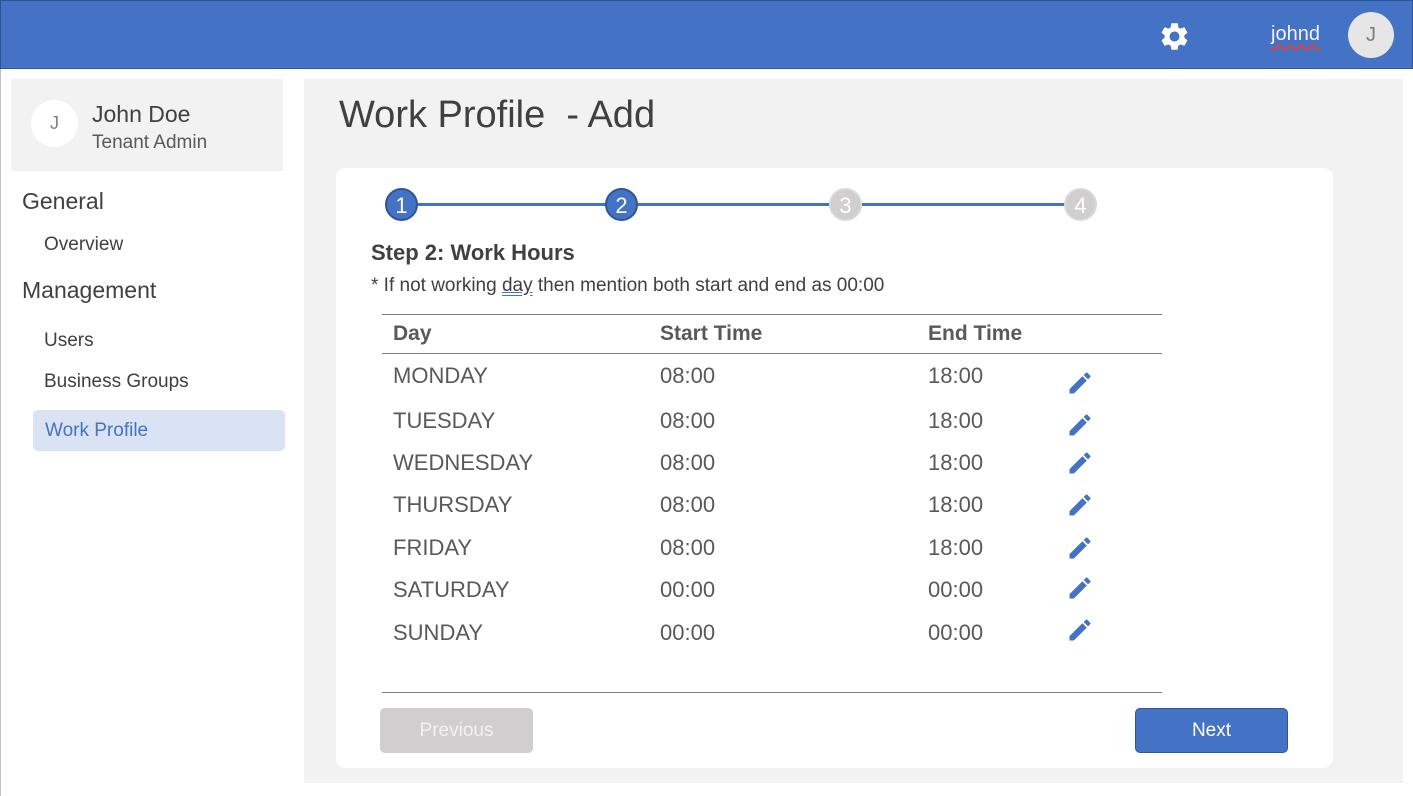 Image resolution: width=1413 pixels, height=796 pixels. Describe the element at coordinates (69, 341) in the screenshot. I see `sidebar-item-users: Users` at that location.